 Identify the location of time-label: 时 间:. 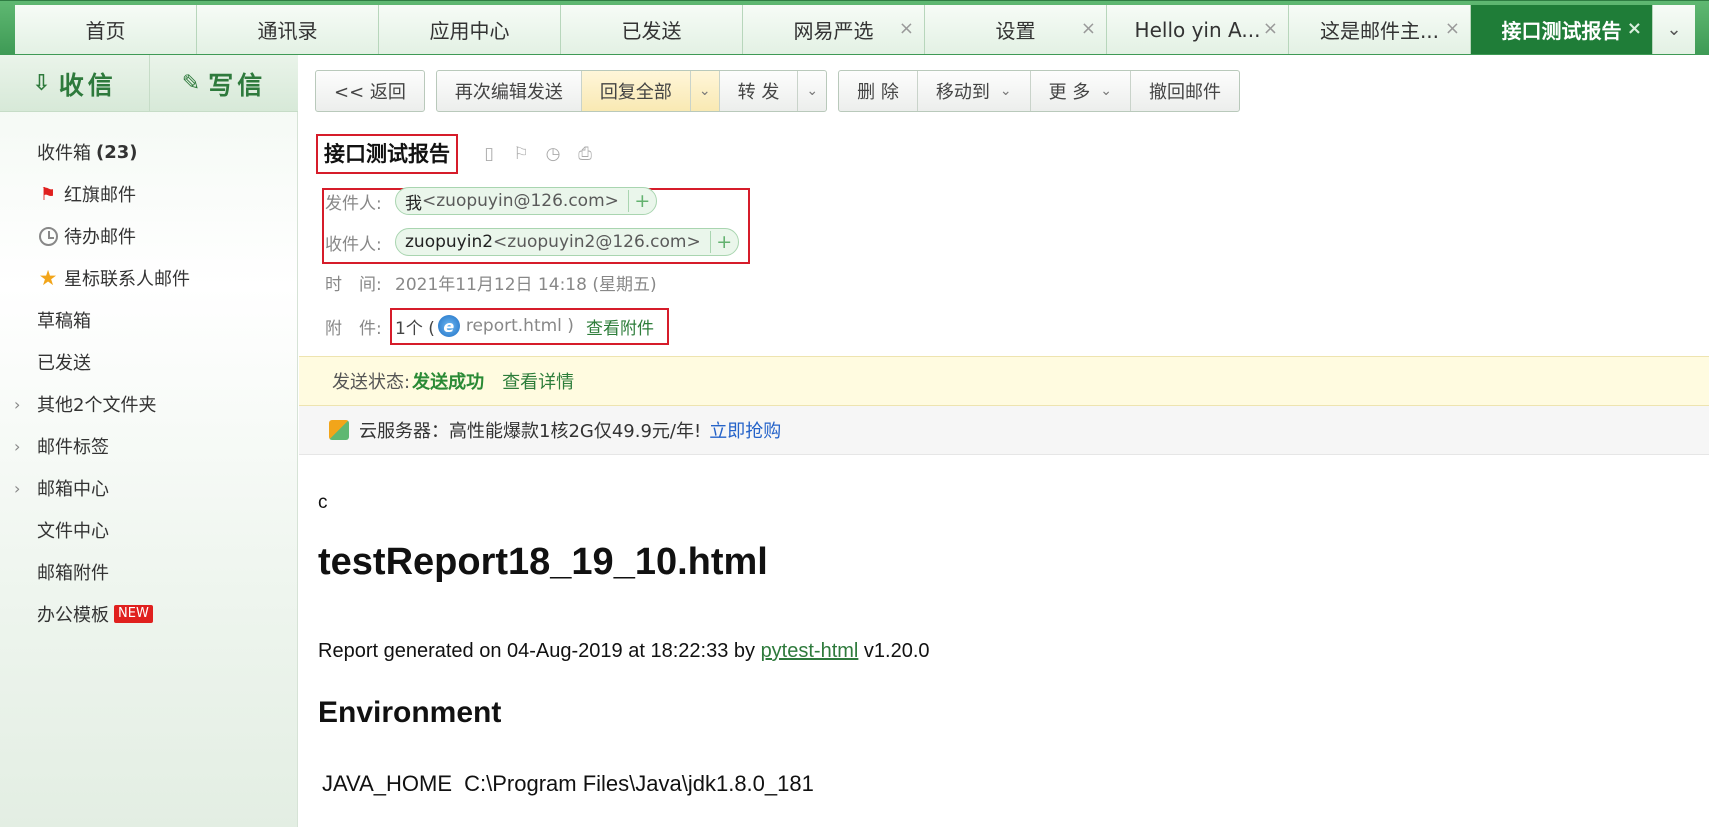
(353, 284).